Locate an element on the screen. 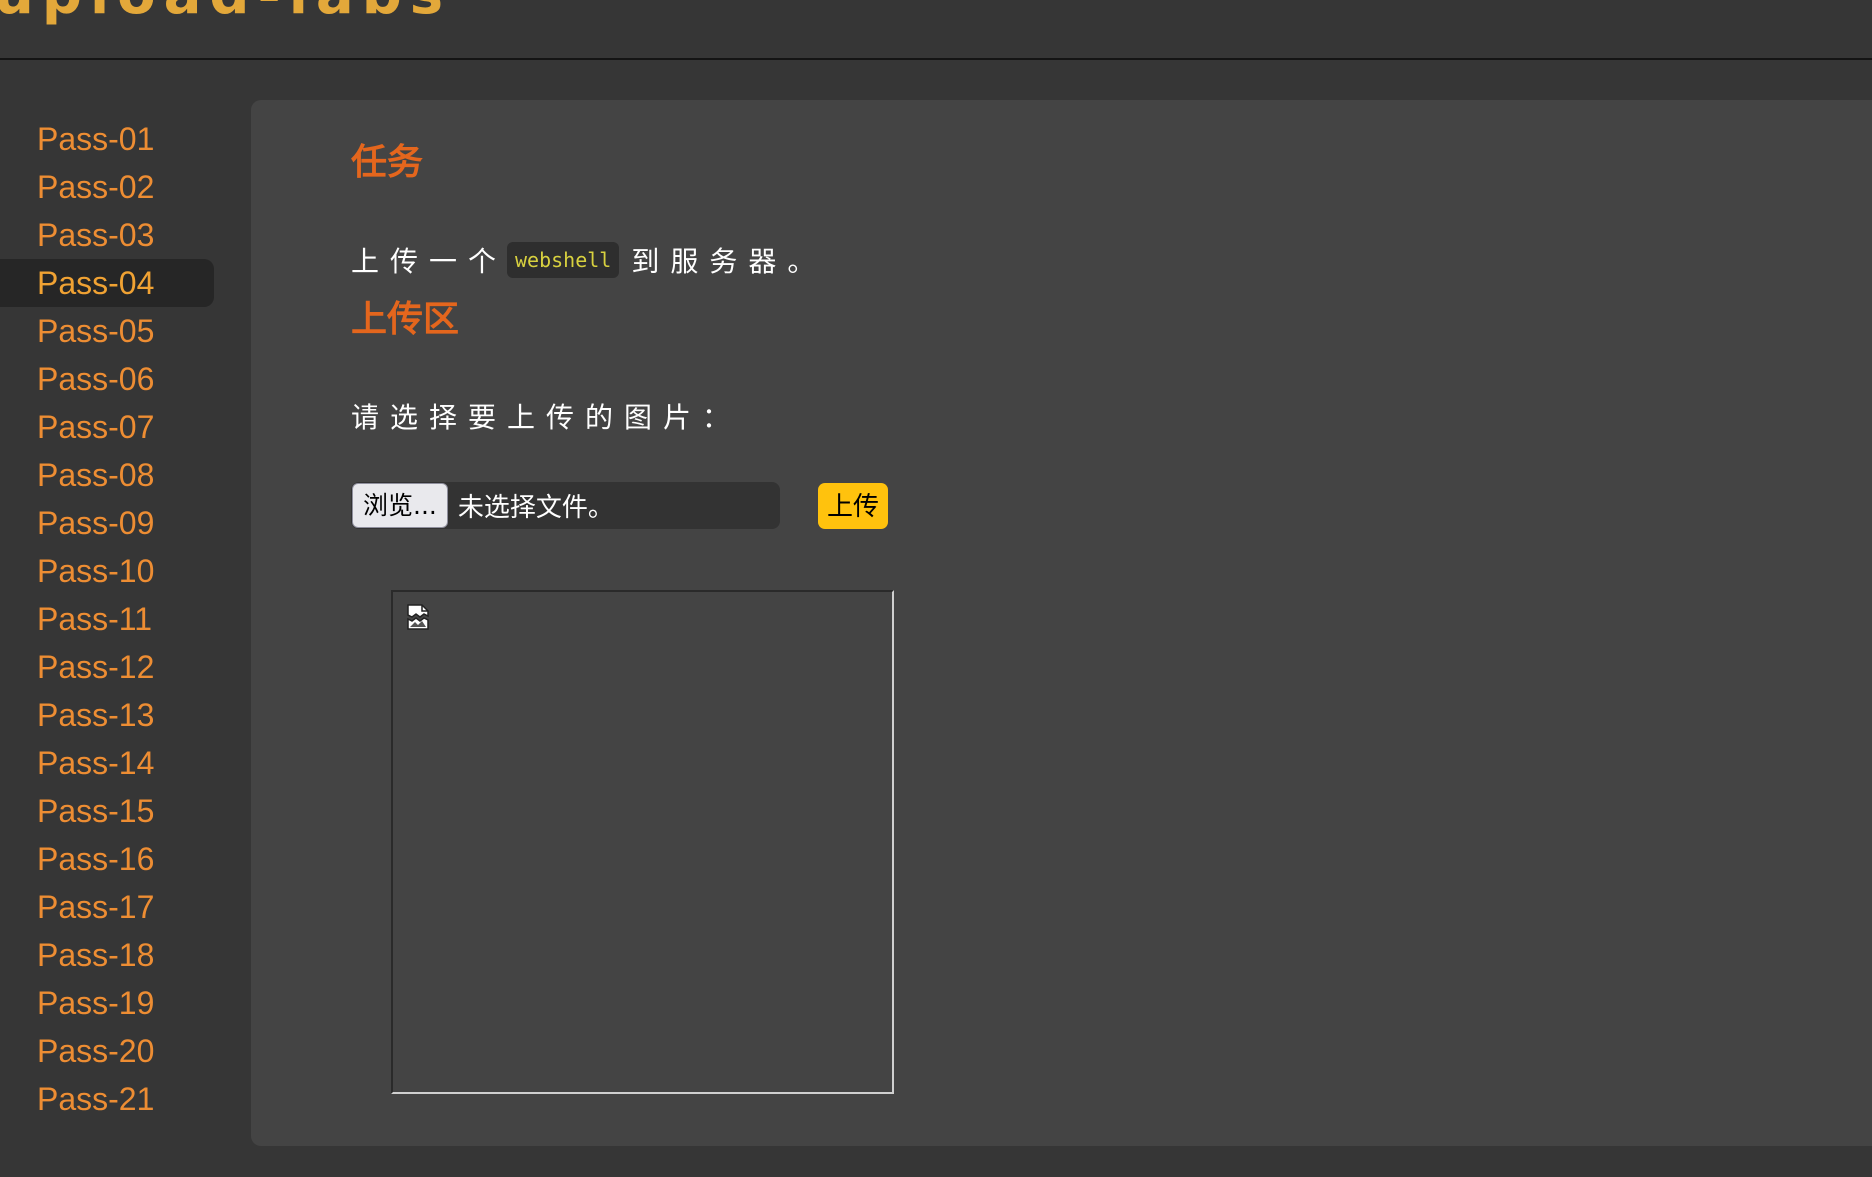 The width and height of the screenshot is (1872, 1177). sidebar-item-pass-05: Pass-05 is located at coordinates (107, 331).